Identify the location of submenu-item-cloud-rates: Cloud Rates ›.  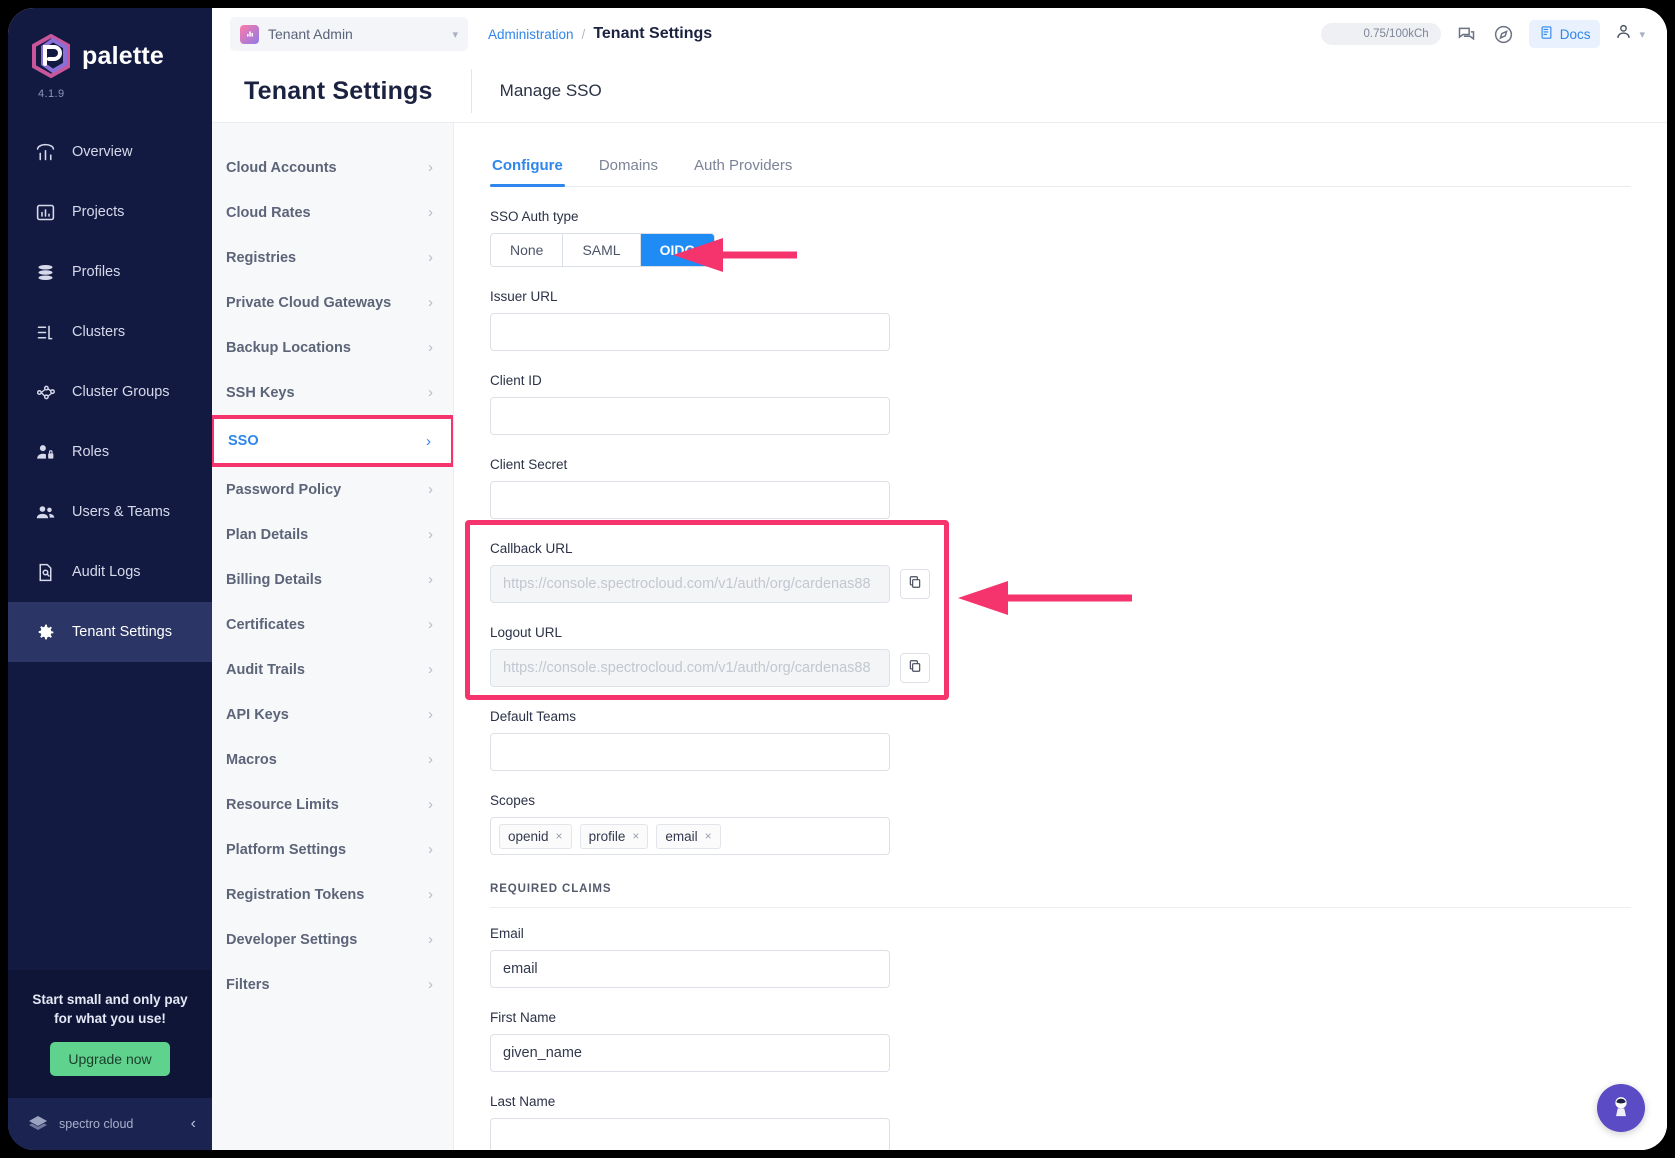
(332, 212).